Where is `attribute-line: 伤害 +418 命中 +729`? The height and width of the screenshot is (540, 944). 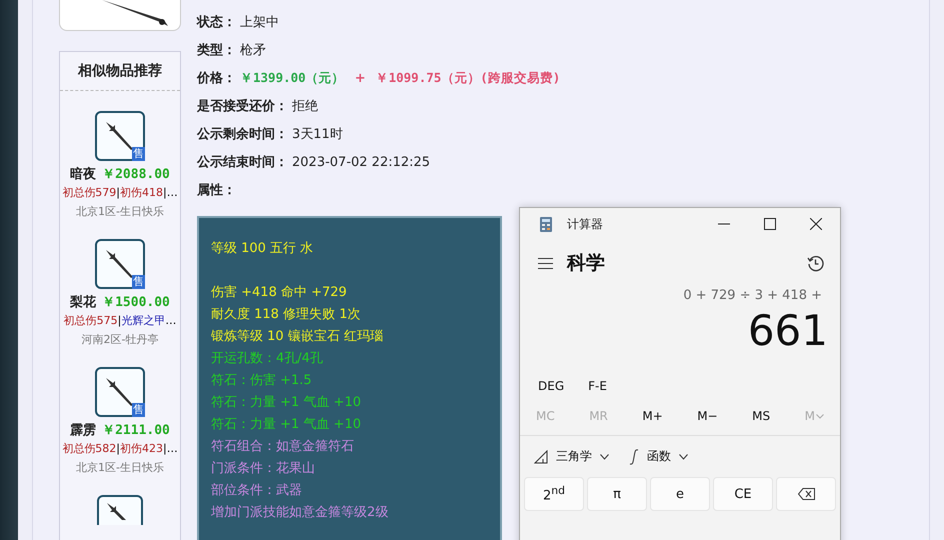
attribute-line: 伤害 +418 命中 +729 is located at coordinates (279, 293).